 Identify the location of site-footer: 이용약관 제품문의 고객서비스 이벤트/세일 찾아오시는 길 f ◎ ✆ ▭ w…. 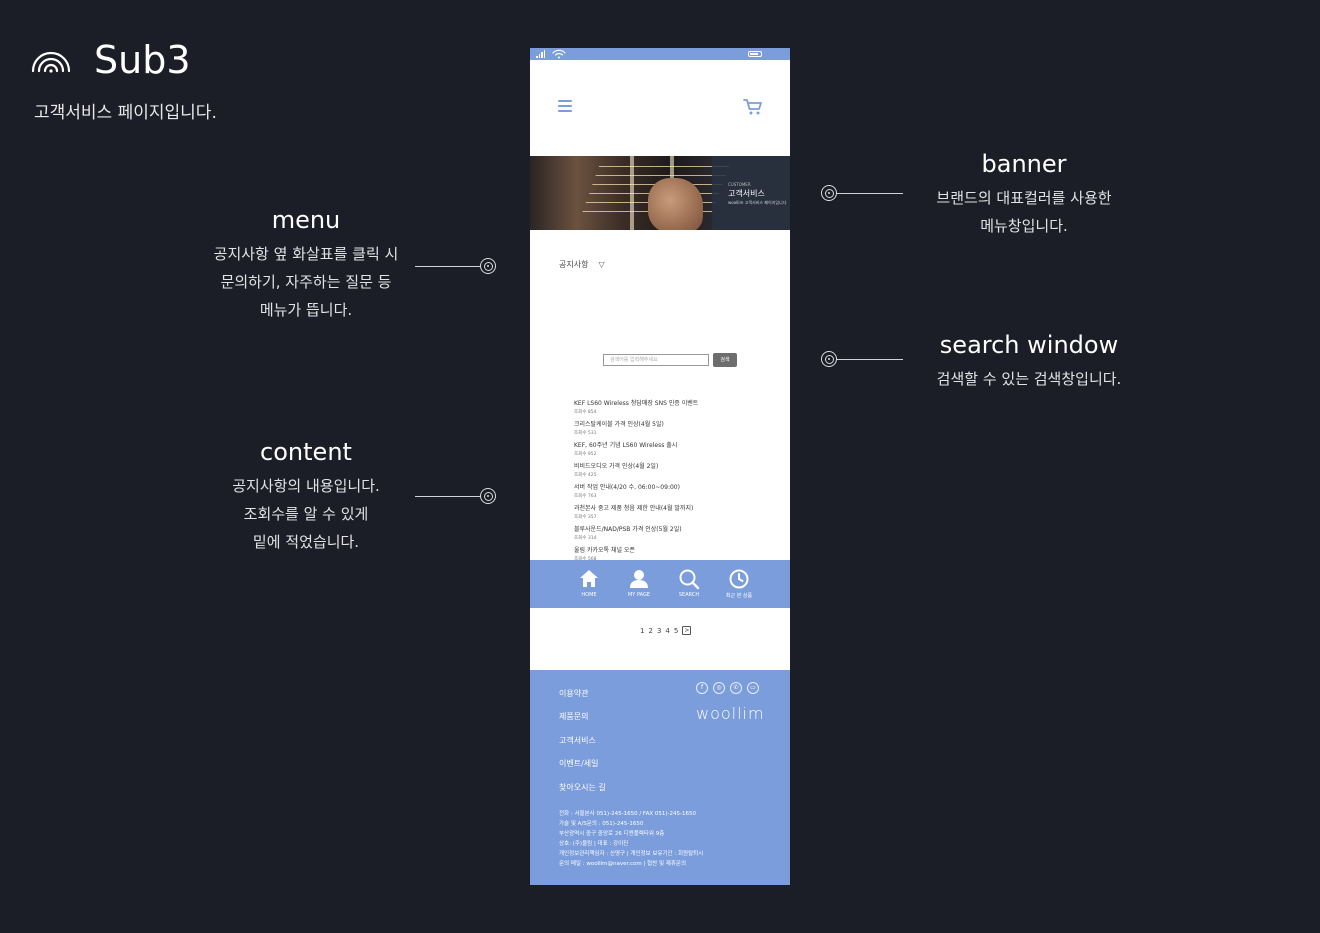
(660, 777).